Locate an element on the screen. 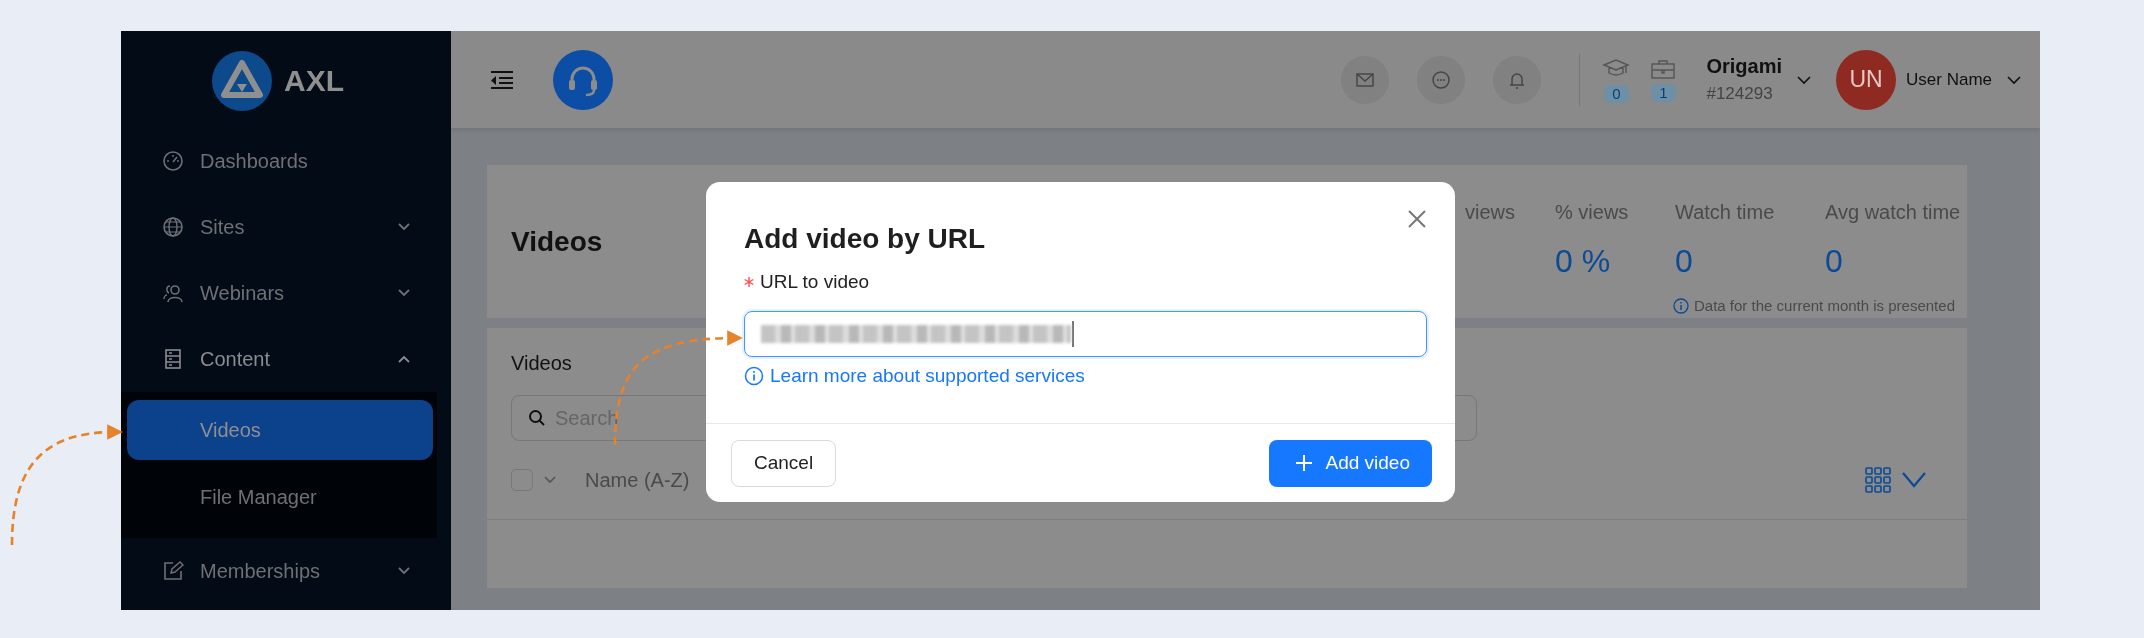 Image resolution: width=2144 pixels, height=638 pixels. metric-value: 0 % is located at coordinates (1583, 262).